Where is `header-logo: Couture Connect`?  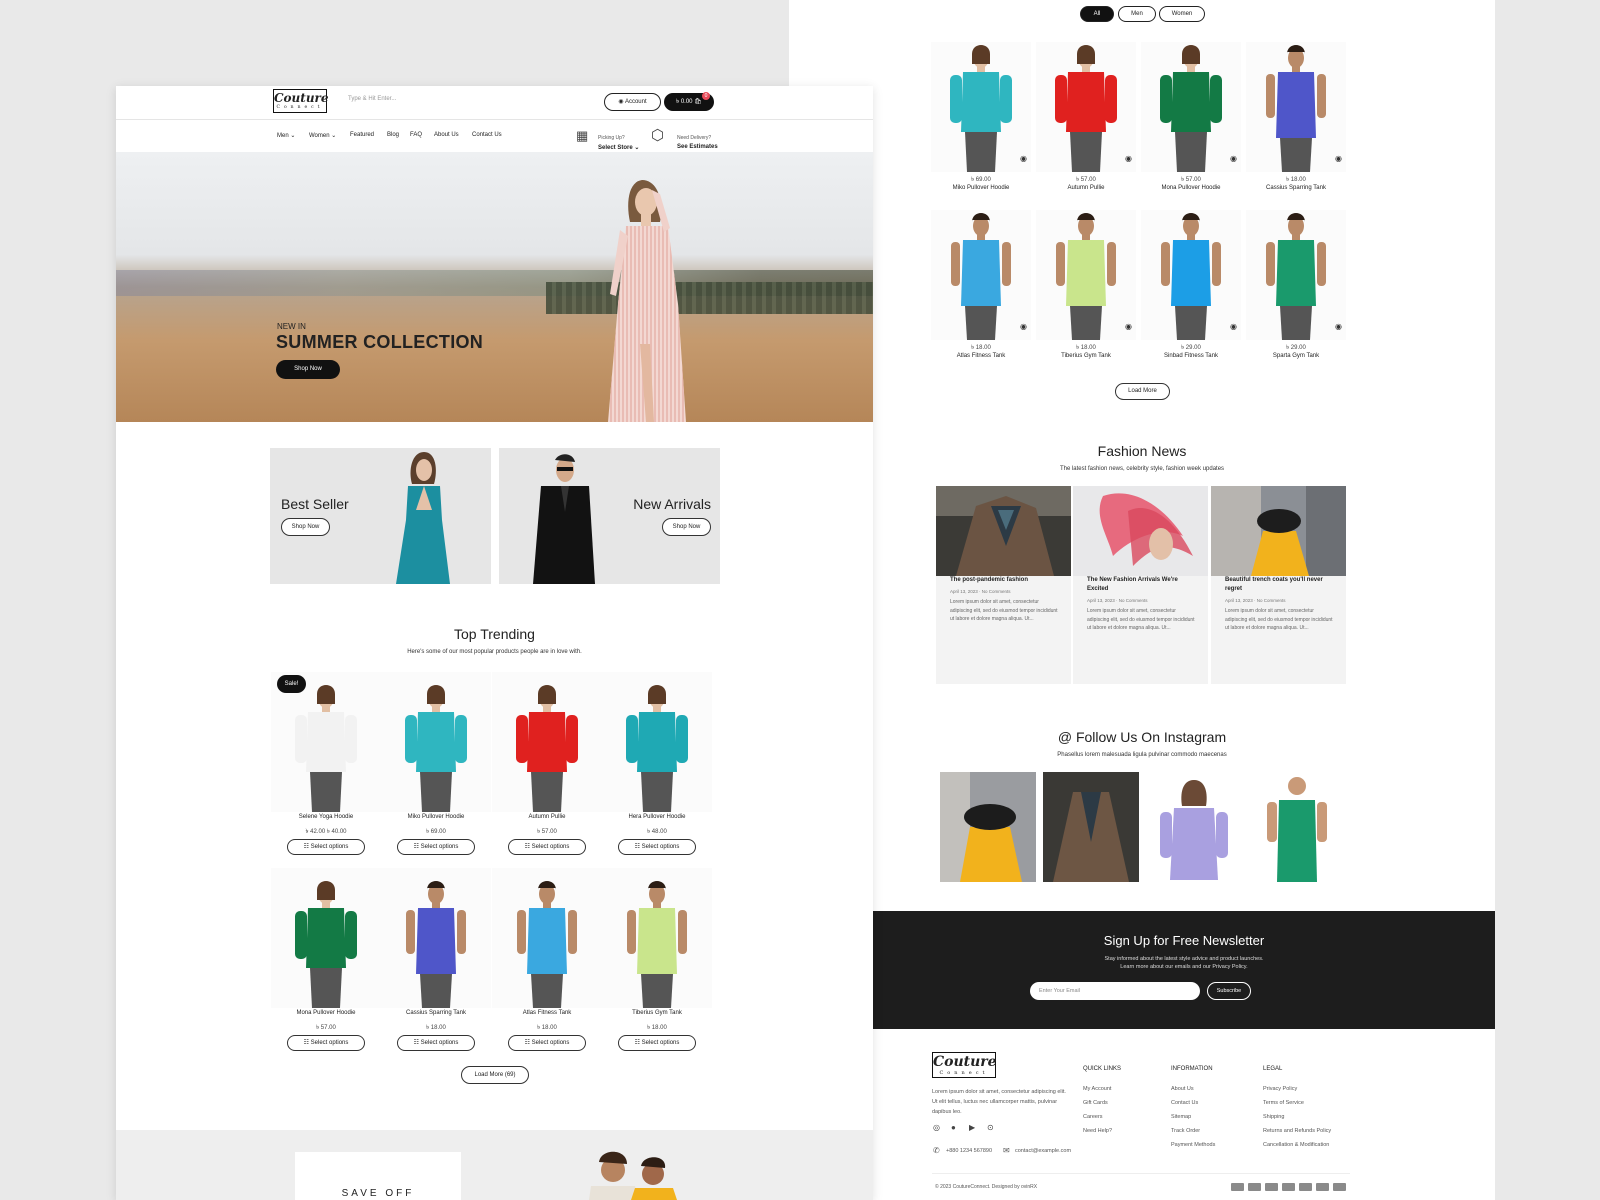
header-logo: Couture Connect is located at coordinates (301, 101).